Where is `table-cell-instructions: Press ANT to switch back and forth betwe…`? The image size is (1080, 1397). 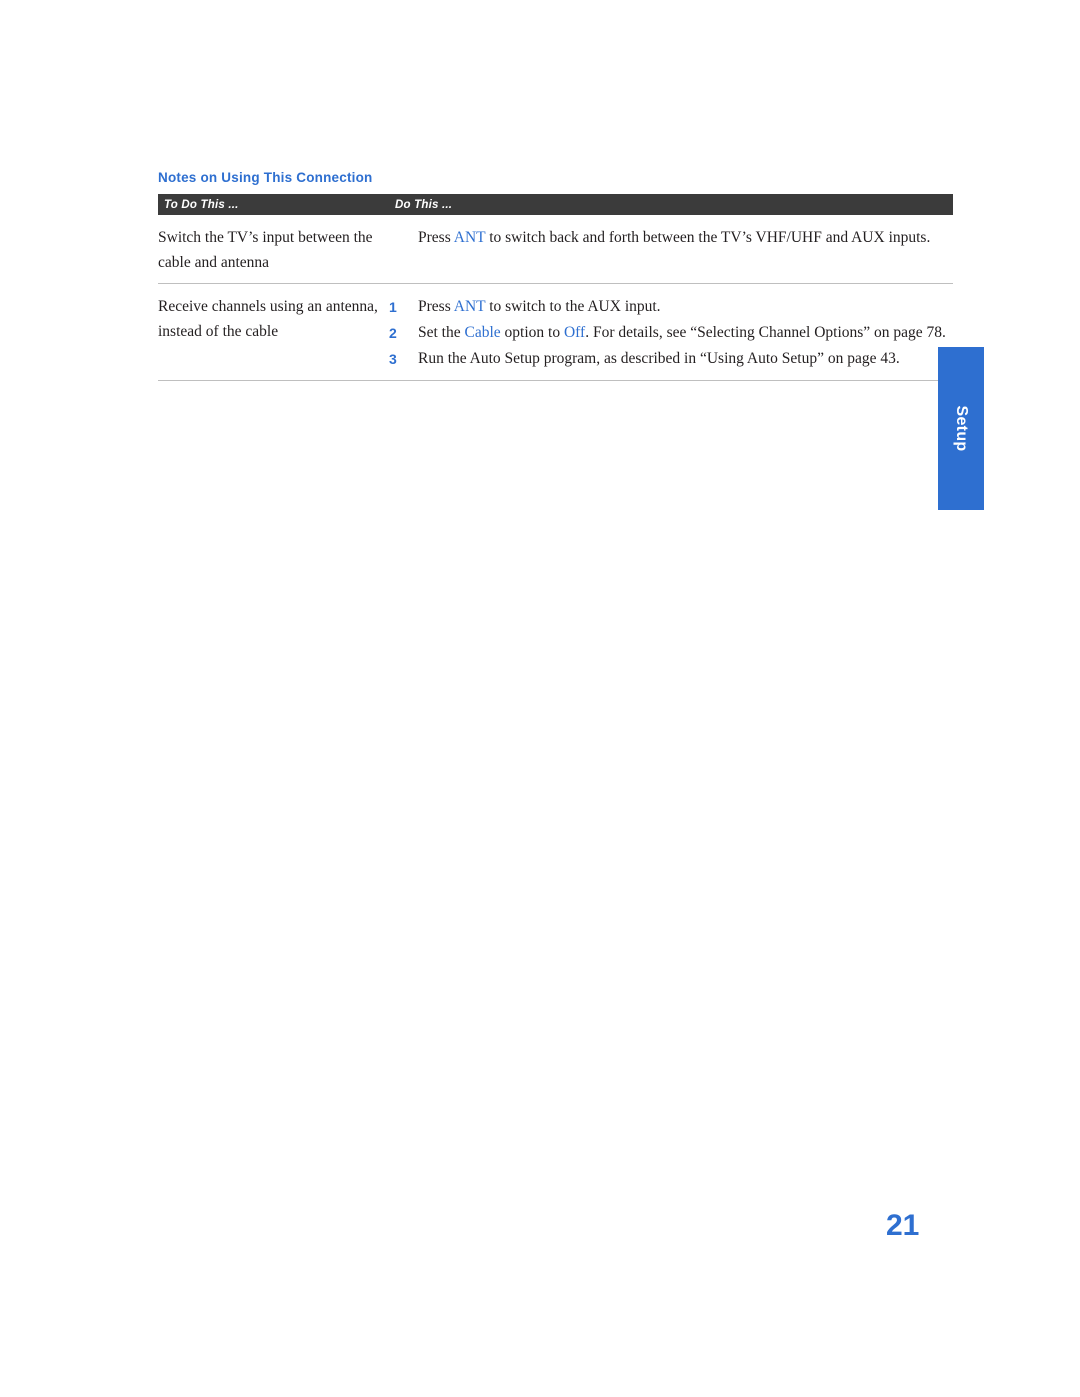 table-cell-instructions: Press ANT to switch back and forth betwe… is located at coordinates (667, 250).